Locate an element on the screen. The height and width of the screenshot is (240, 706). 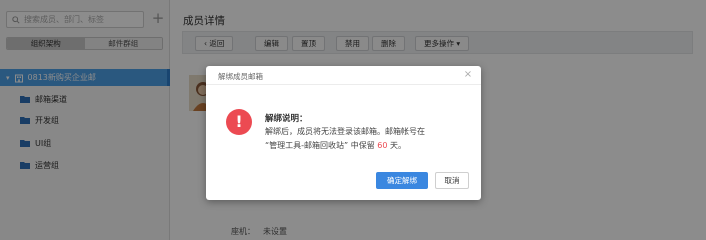
dialog-header: 解绑成员邮箱 × is located at coordinates (343, 75).